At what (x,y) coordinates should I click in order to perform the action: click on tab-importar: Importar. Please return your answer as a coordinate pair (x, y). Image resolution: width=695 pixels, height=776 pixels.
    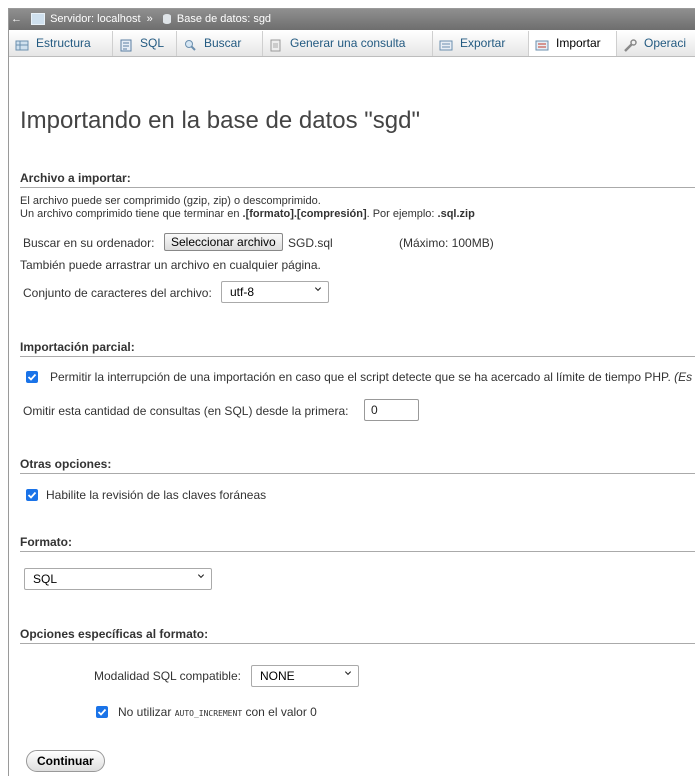
    Looking at the image, I should click on (573, 43).